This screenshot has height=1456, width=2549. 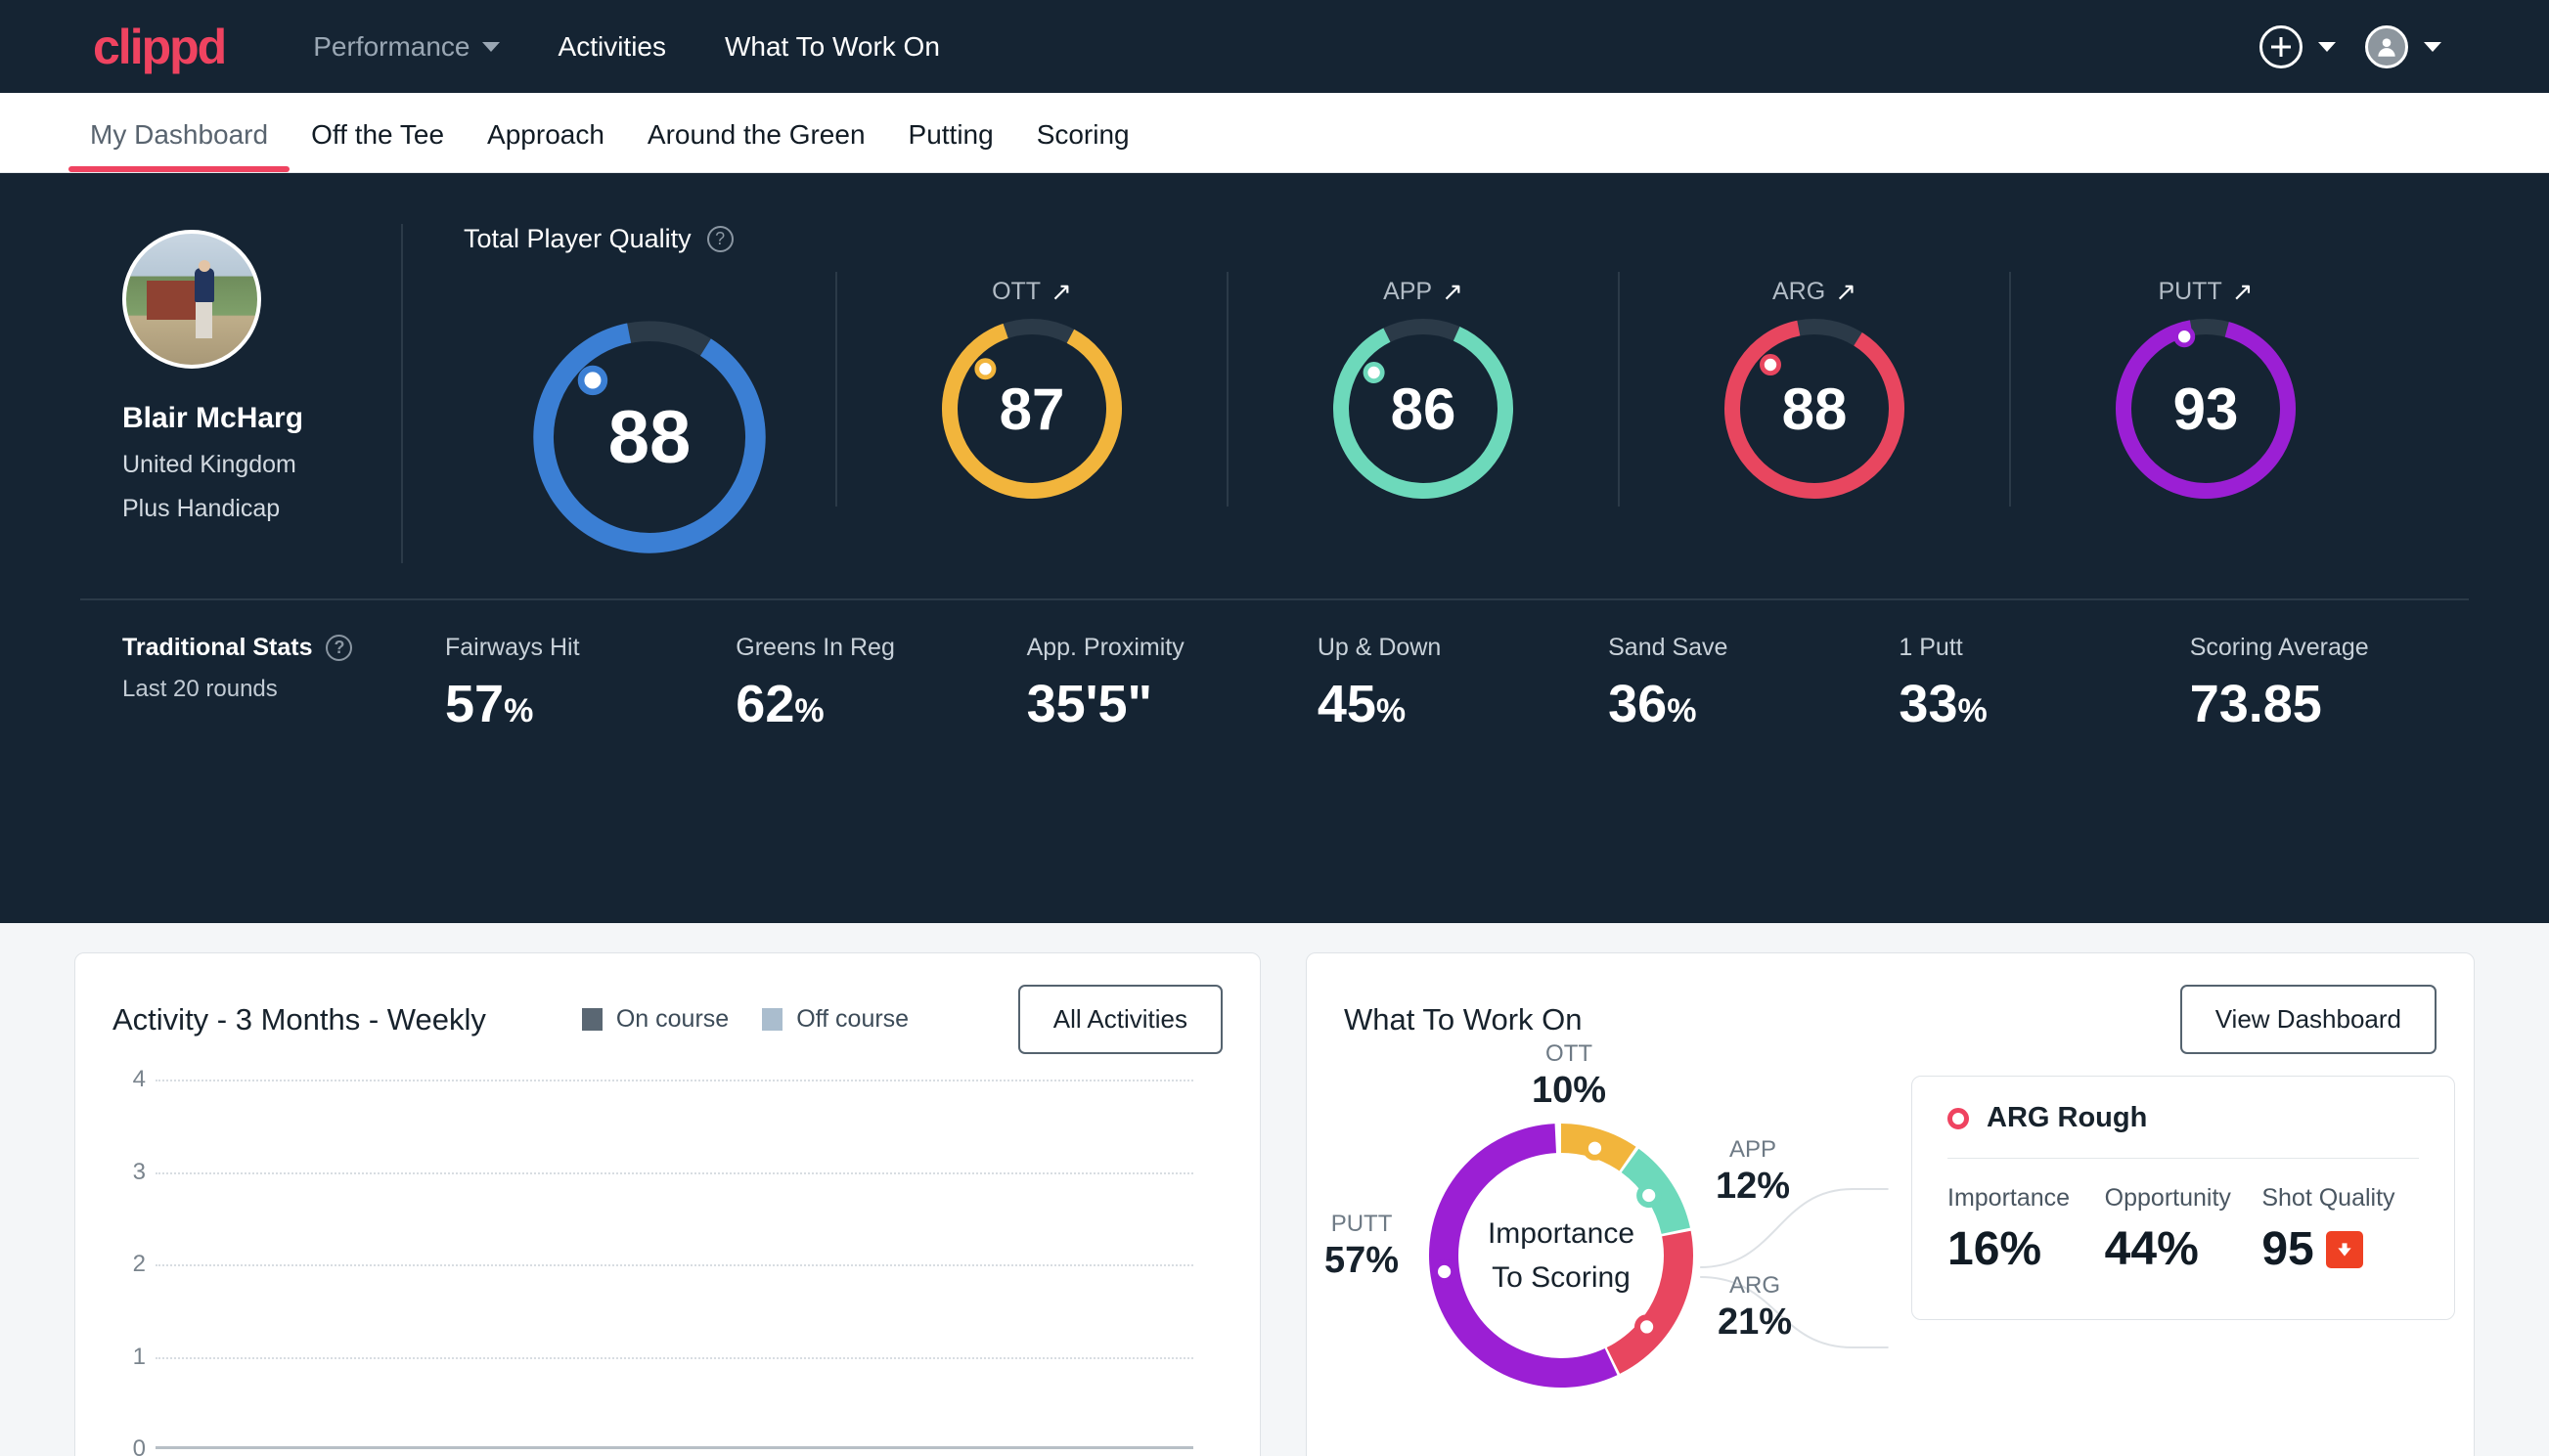 I want to click on stat-value: 73.85, so click(x=2336, y=704).